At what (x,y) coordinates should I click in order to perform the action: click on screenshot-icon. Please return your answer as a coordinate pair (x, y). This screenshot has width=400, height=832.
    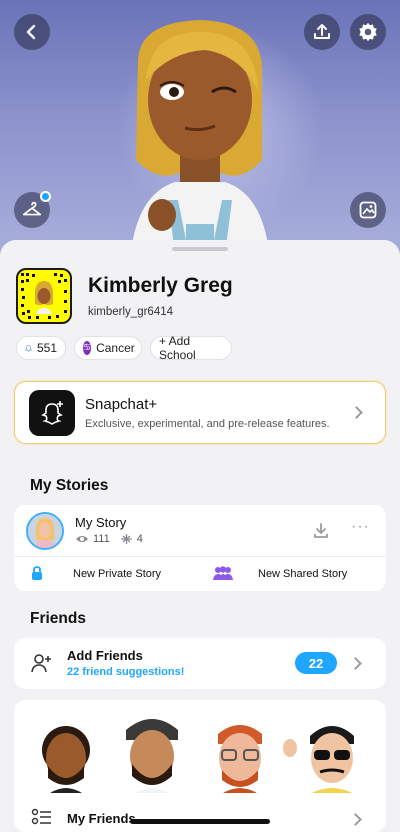
    Looking at the image, I should click on (126, 539).